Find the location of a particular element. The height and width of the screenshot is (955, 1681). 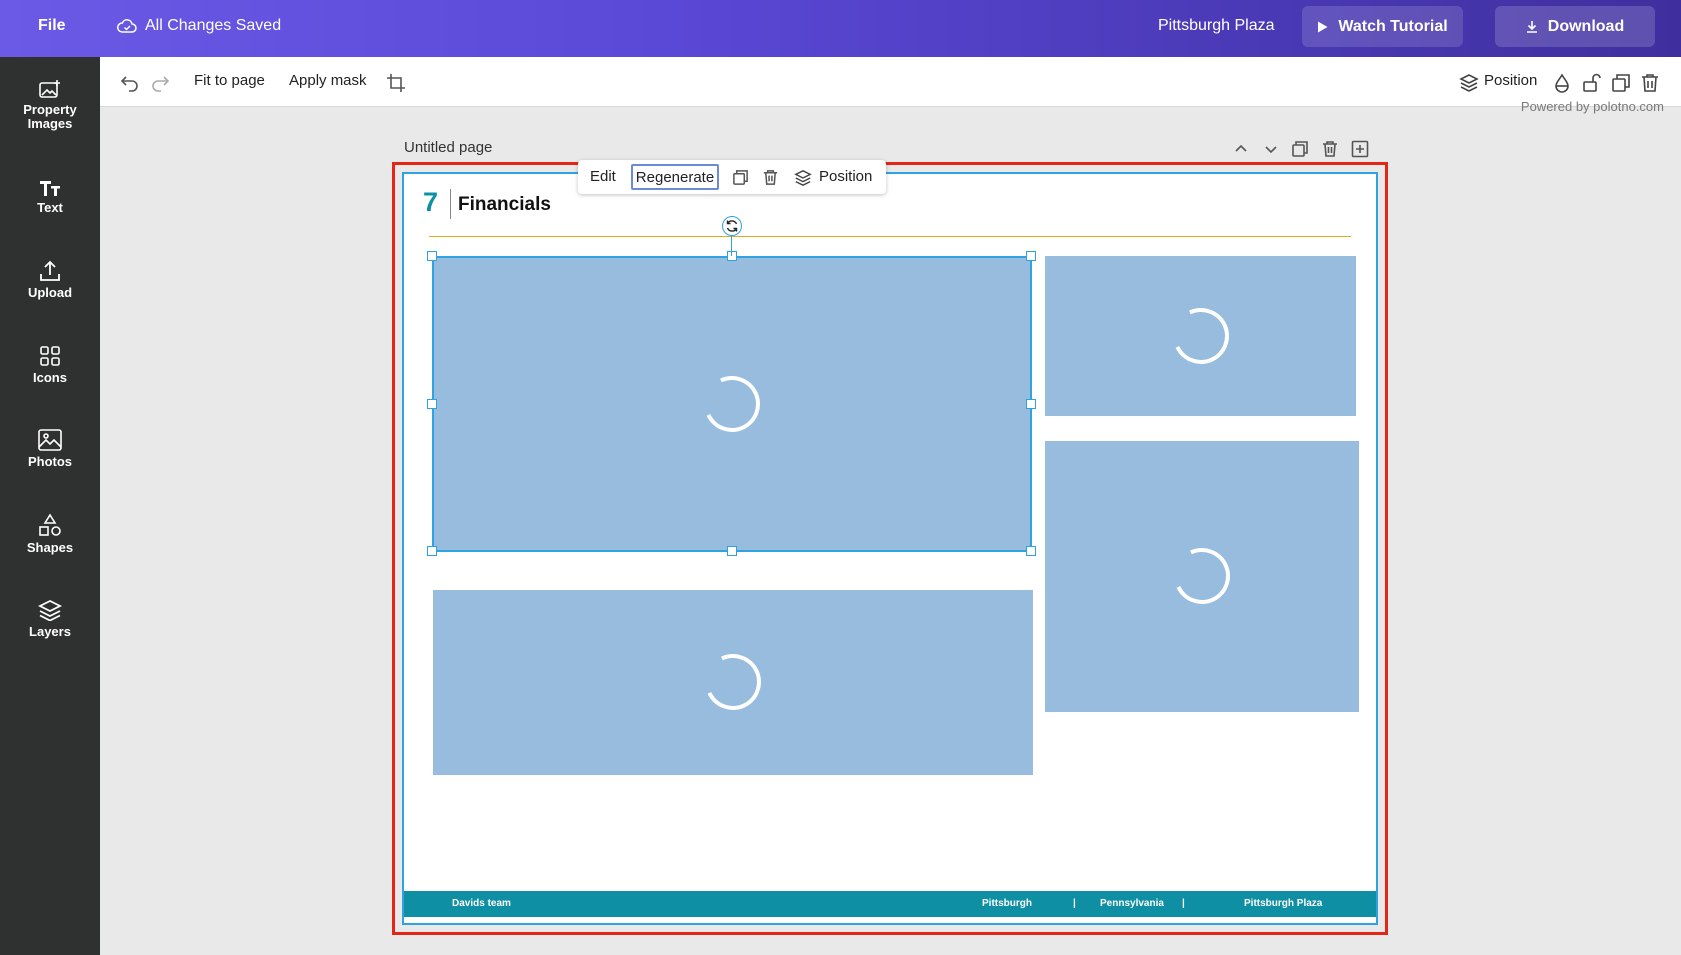

footer-team: Davids team is located at coordinates (481, 903).